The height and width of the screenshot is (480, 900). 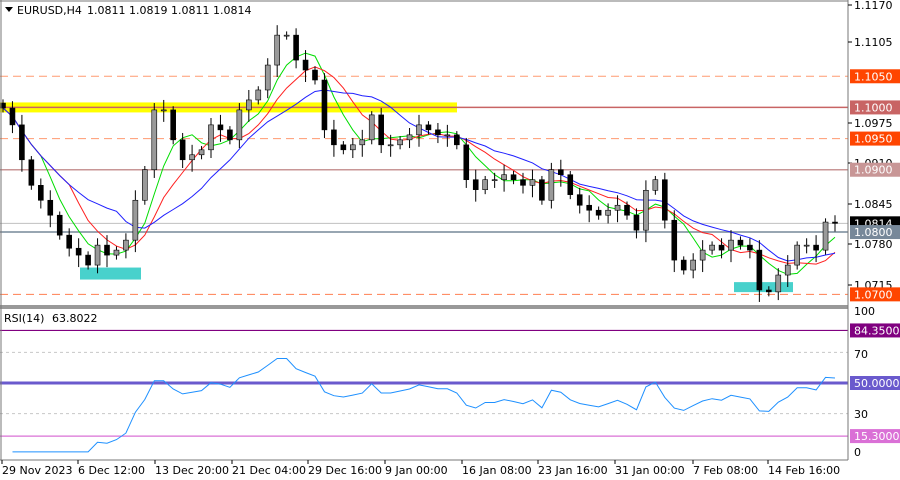 I want to click on time-tick-label: 29 Nov 2023, so click(x=37, y=470).